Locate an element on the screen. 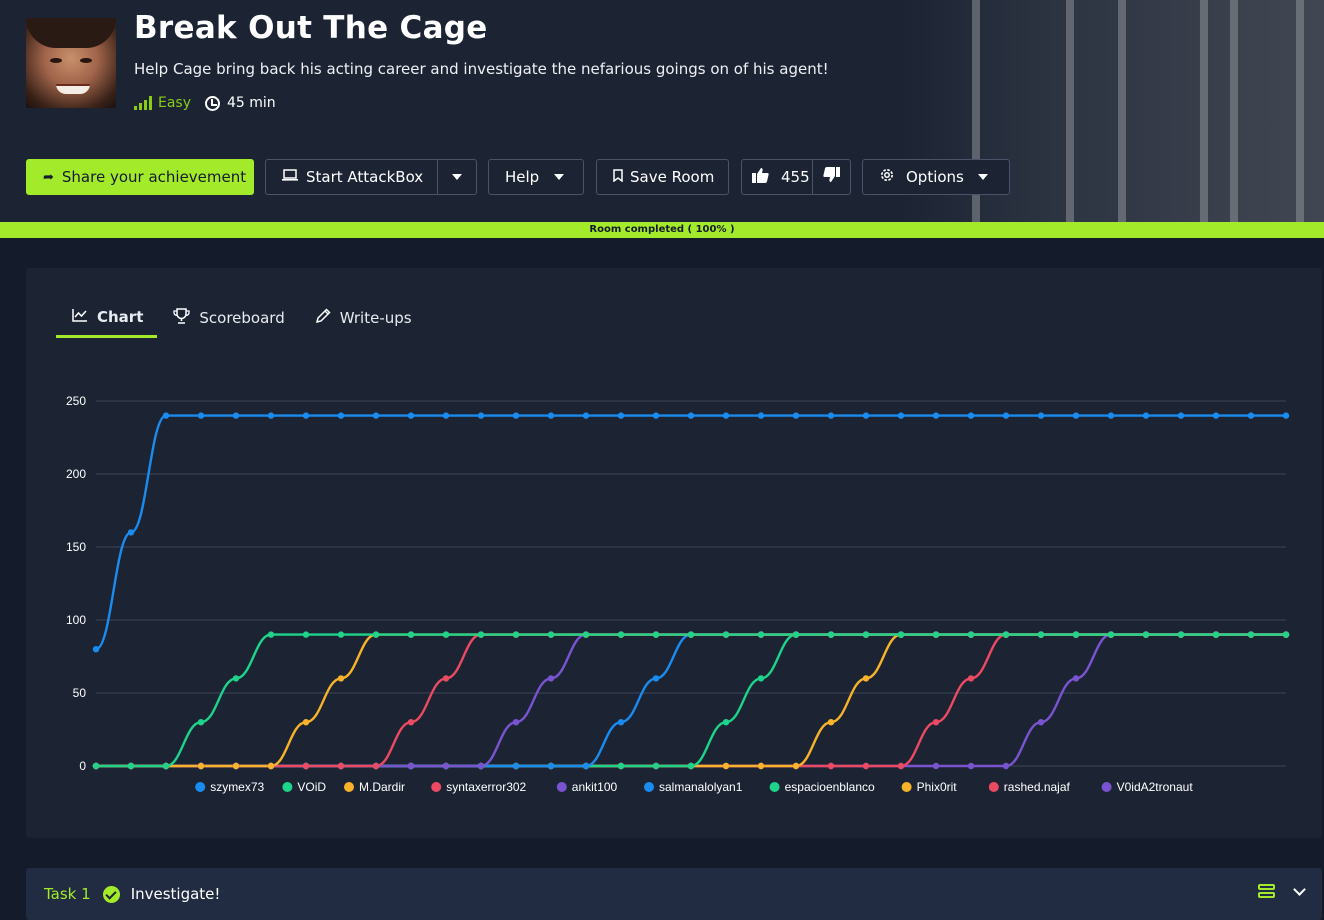 The width and height of the screenshot is (1324, 920). chevron-down-icon is located at coordinates (1299, 889).